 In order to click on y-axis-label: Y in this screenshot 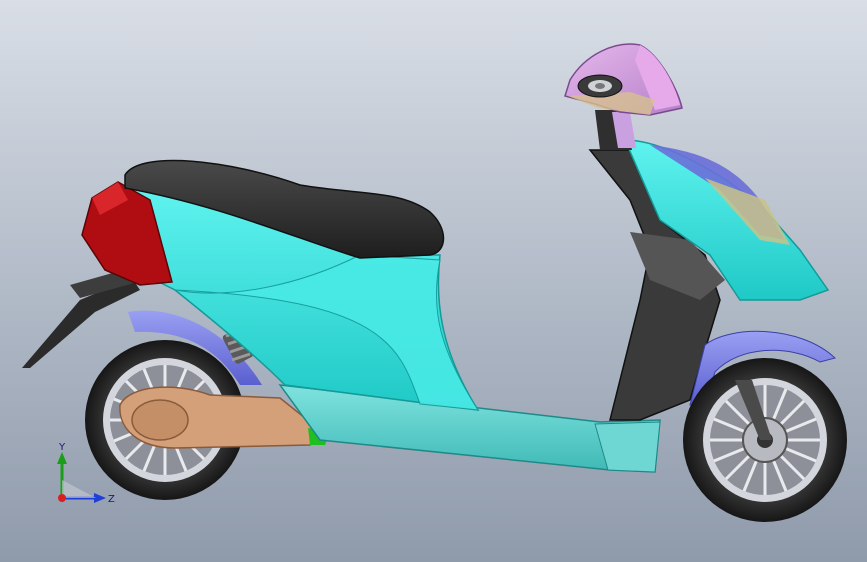, I will do `click(62, 447)`.